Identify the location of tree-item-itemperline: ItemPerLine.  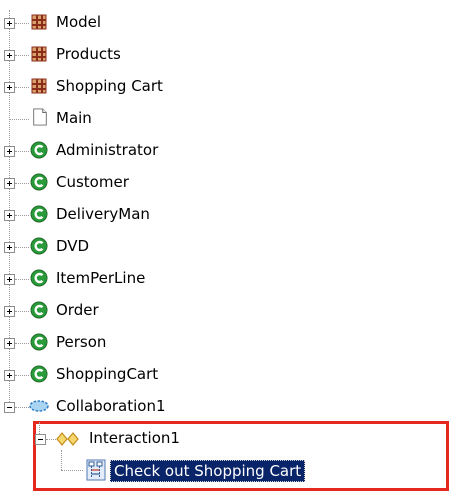
(224, 280).